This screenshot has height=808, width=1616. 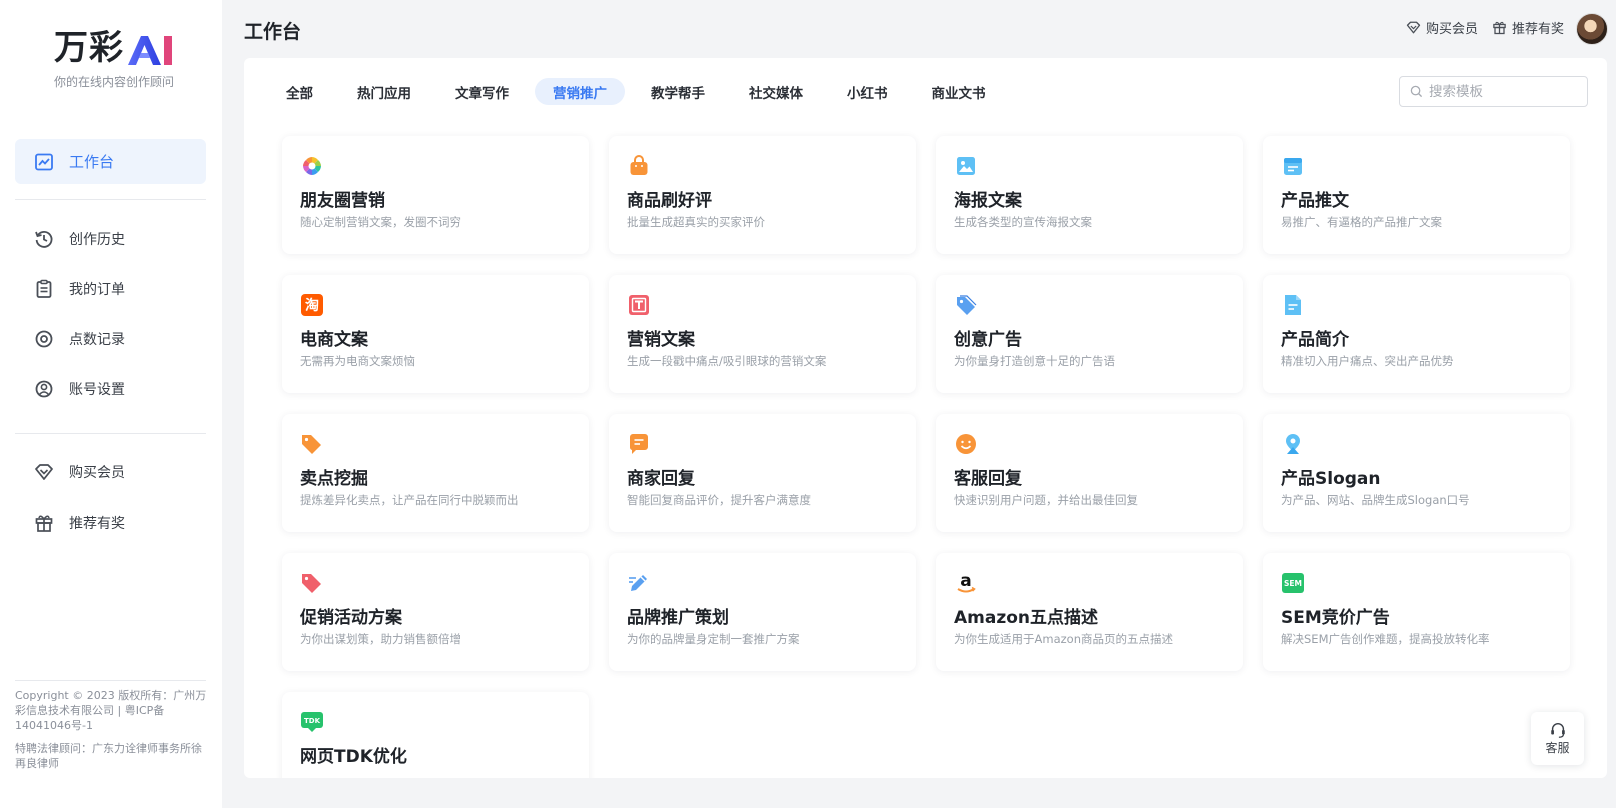 I want to click on sidebar-item-label: 工作台, so click(x=92, y=162).